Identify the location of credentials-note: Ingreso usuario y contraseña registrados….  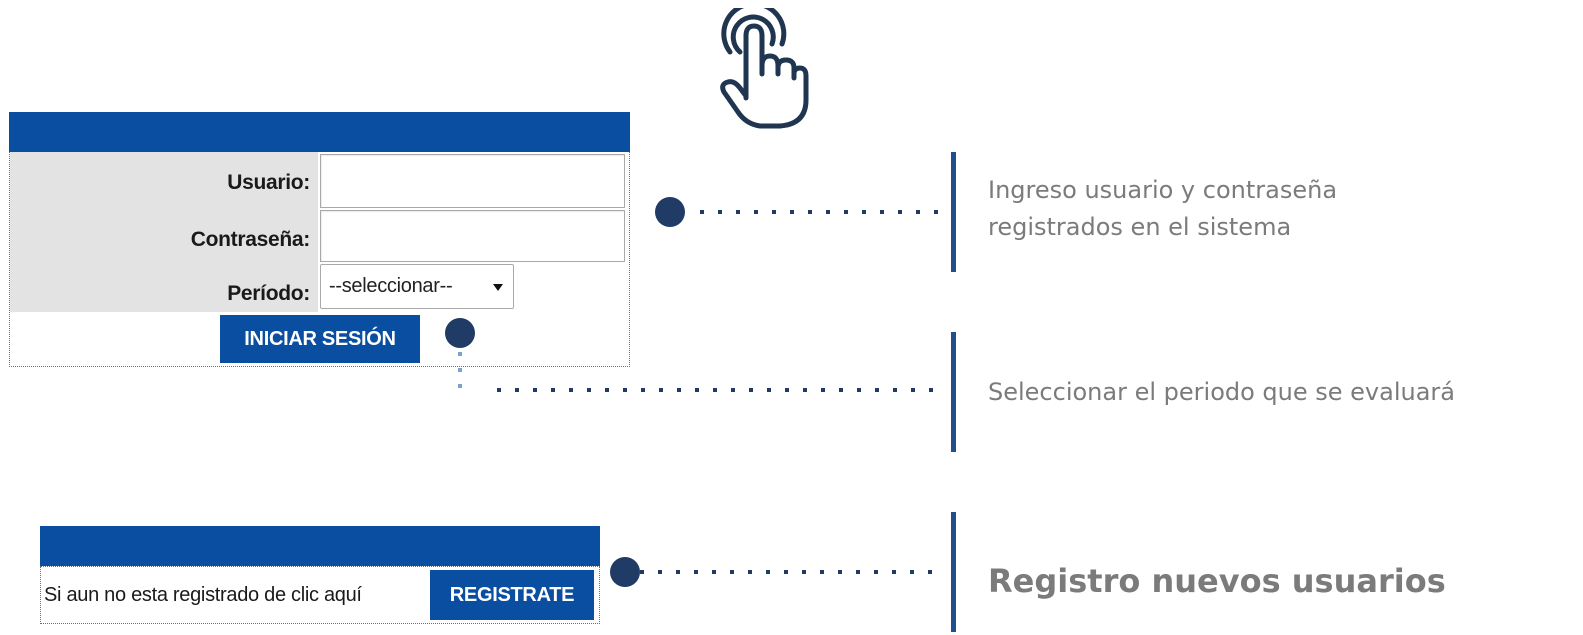
(1162, 209).